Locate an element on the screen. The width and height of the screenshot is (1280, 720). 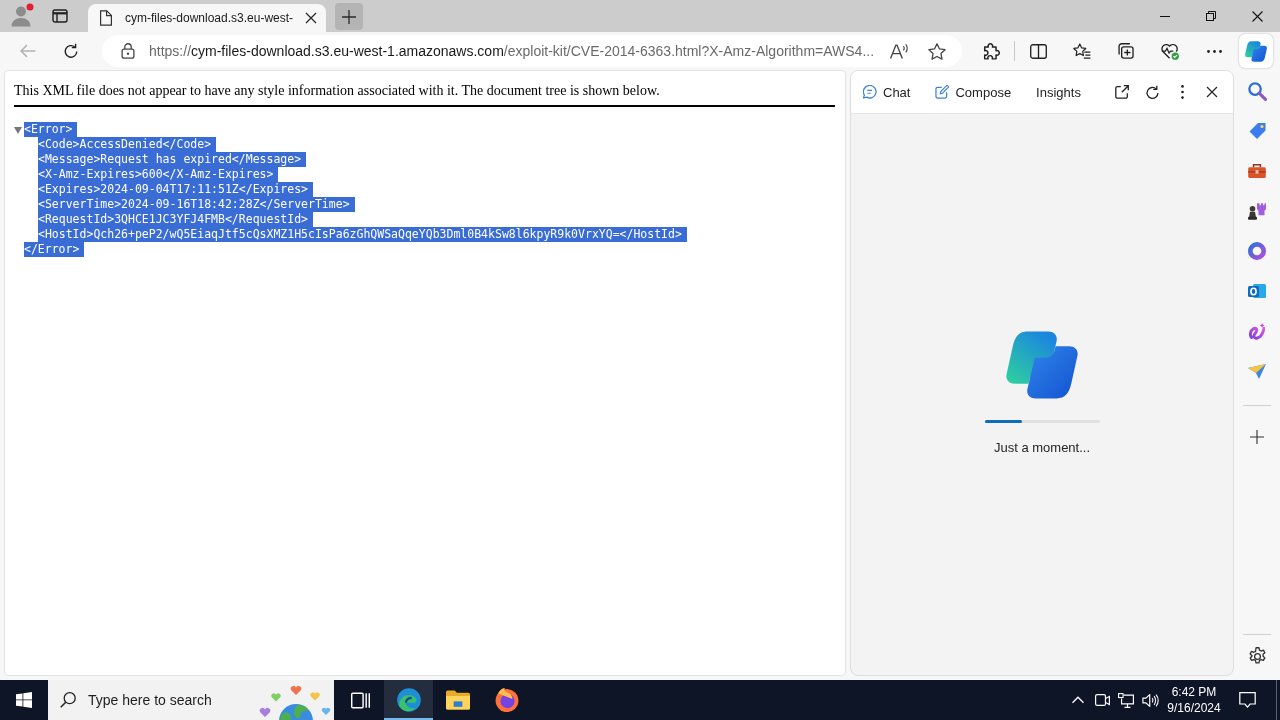
lock-icon is located at coordinates (128, 51).